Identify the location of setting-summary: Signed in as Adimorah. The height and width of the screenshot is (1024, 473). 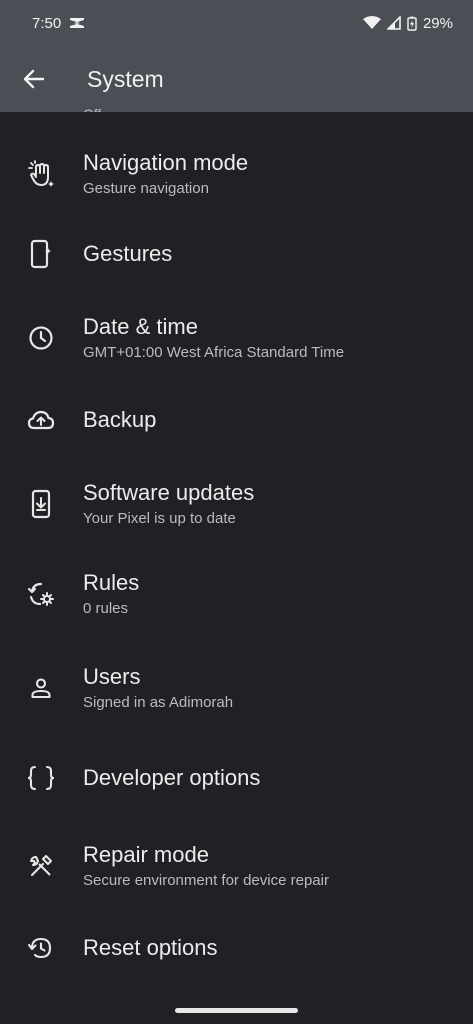
(158, 702).